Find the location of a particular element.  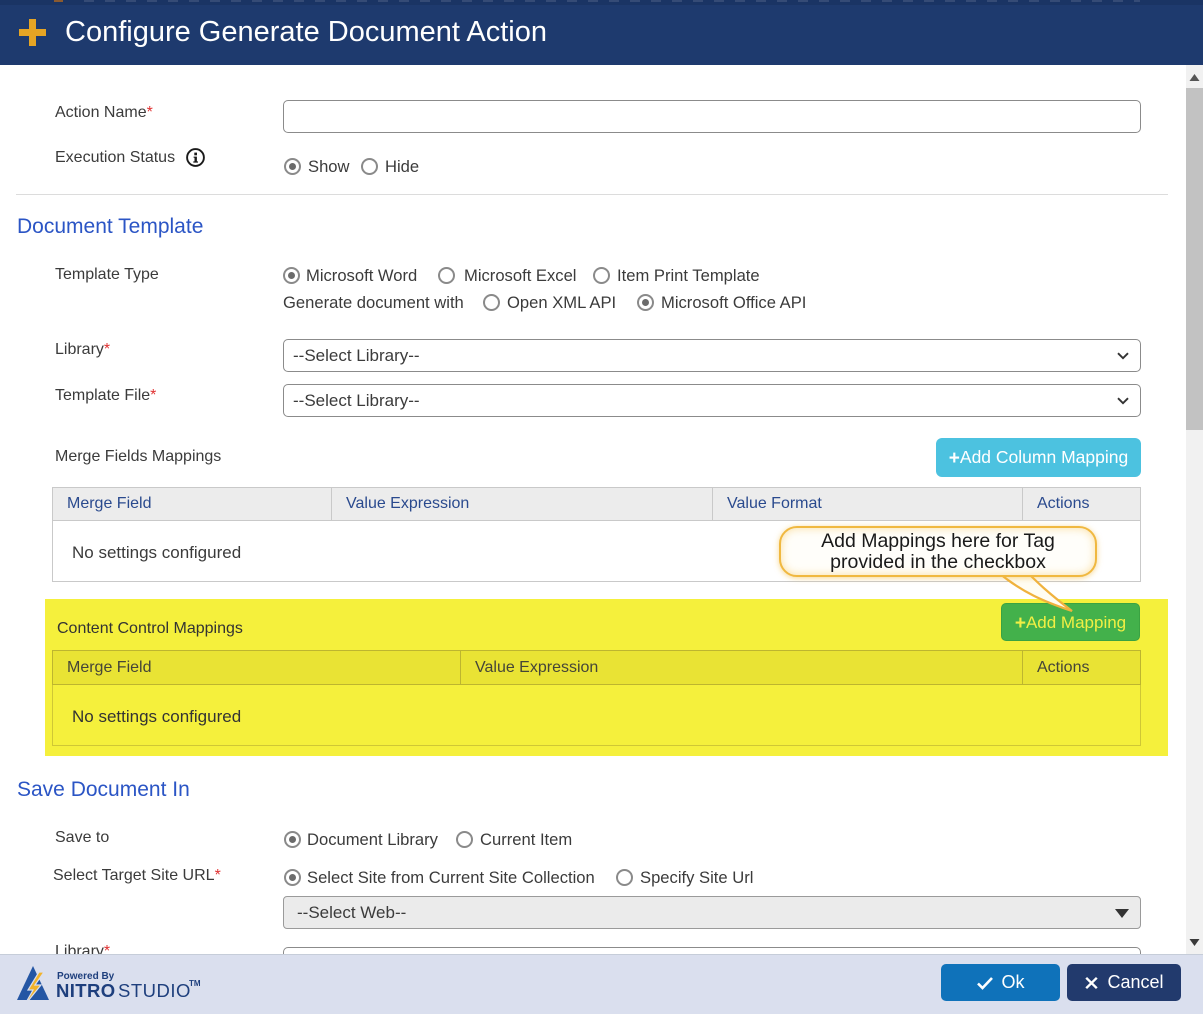

svg-text: STUDIO is located at coordinates (154, 990).